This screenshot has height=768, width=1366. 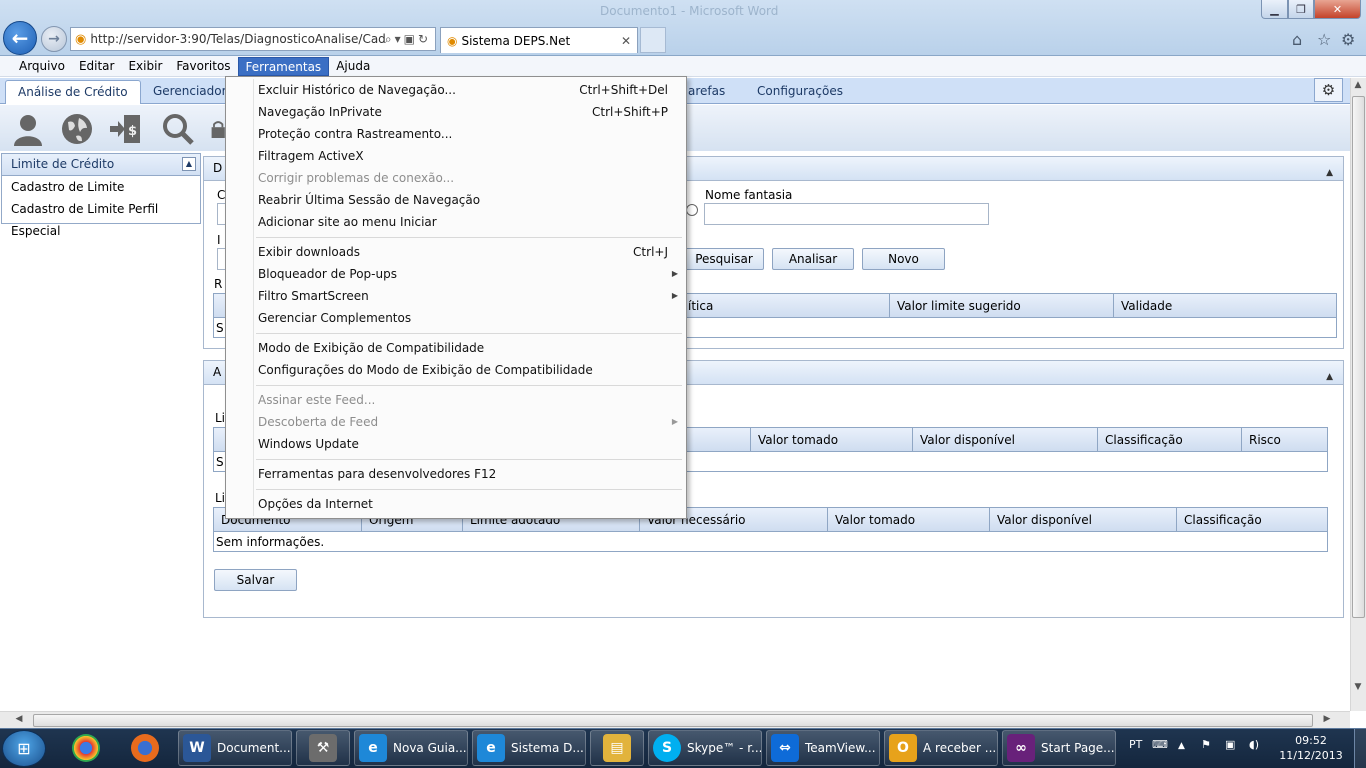 I want to click on favorites-star-icon: ☆, so click(x=1324, y=39).